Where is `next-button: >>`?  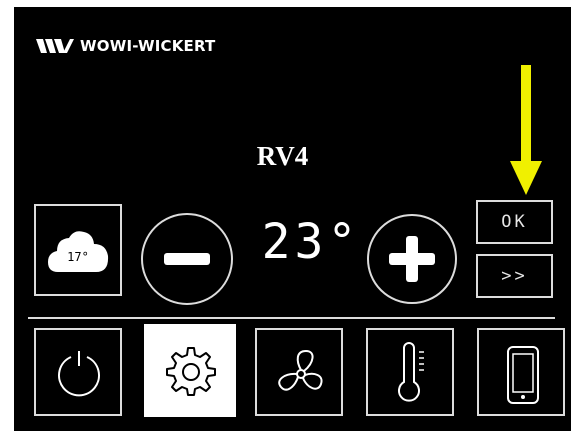 next-button: >> is located at coordinates (514, 276).